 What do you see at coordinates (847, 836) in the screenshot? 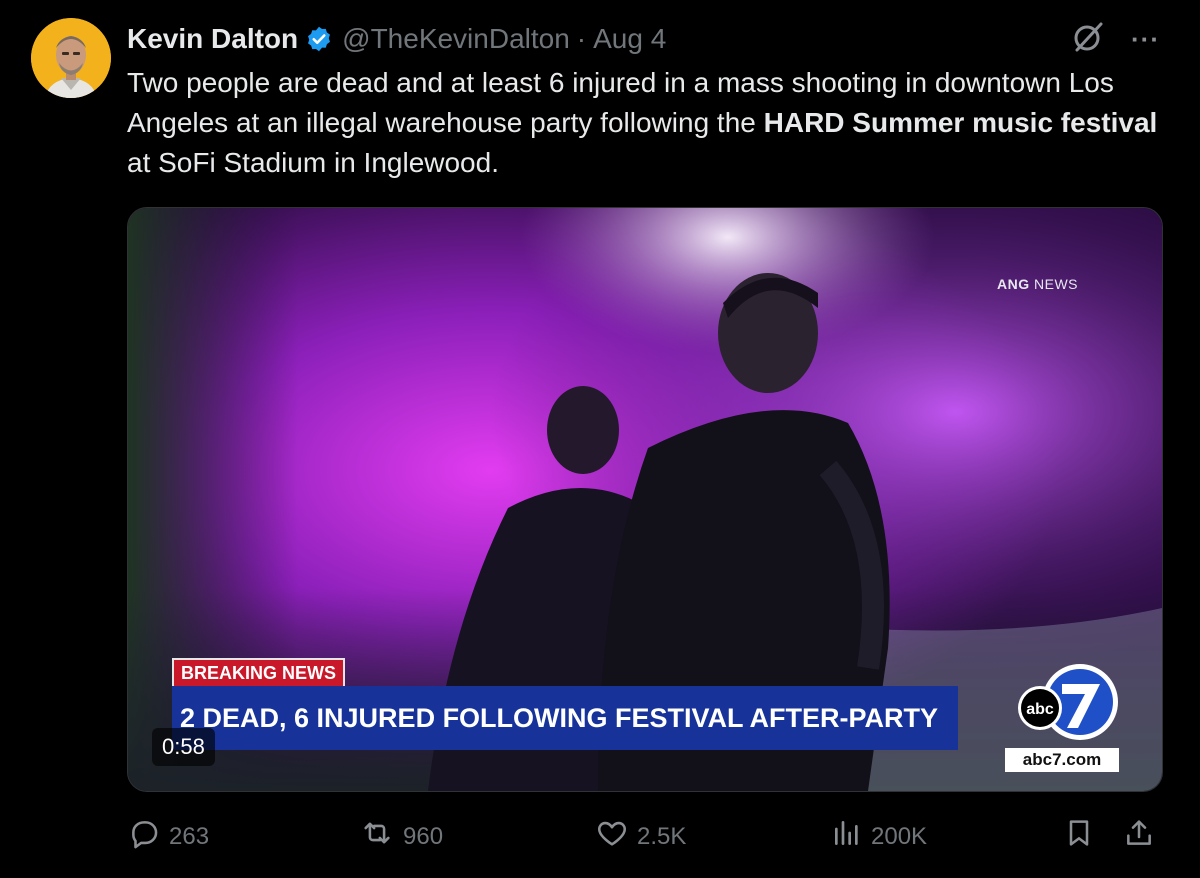
I see `views-chart-icon` at bounding box center [847, 836].